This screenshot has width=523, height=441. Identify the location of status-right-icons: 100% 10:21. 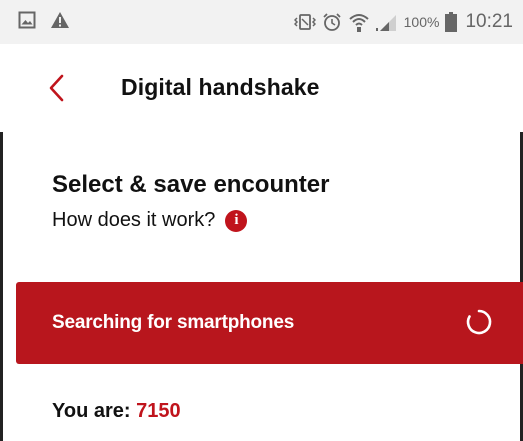
(403, 22).